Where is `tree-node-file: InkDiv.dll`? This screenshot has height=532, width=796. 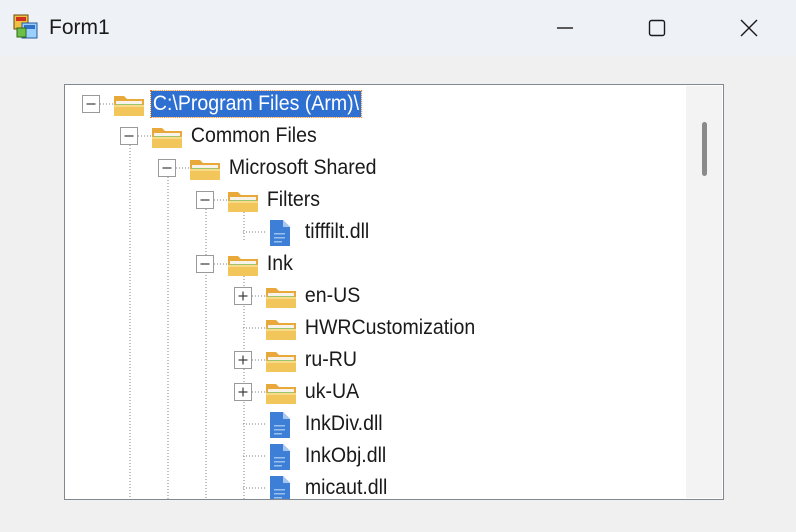
tree-node-file: InkDiv.dll is located at coordinates (375, 424).